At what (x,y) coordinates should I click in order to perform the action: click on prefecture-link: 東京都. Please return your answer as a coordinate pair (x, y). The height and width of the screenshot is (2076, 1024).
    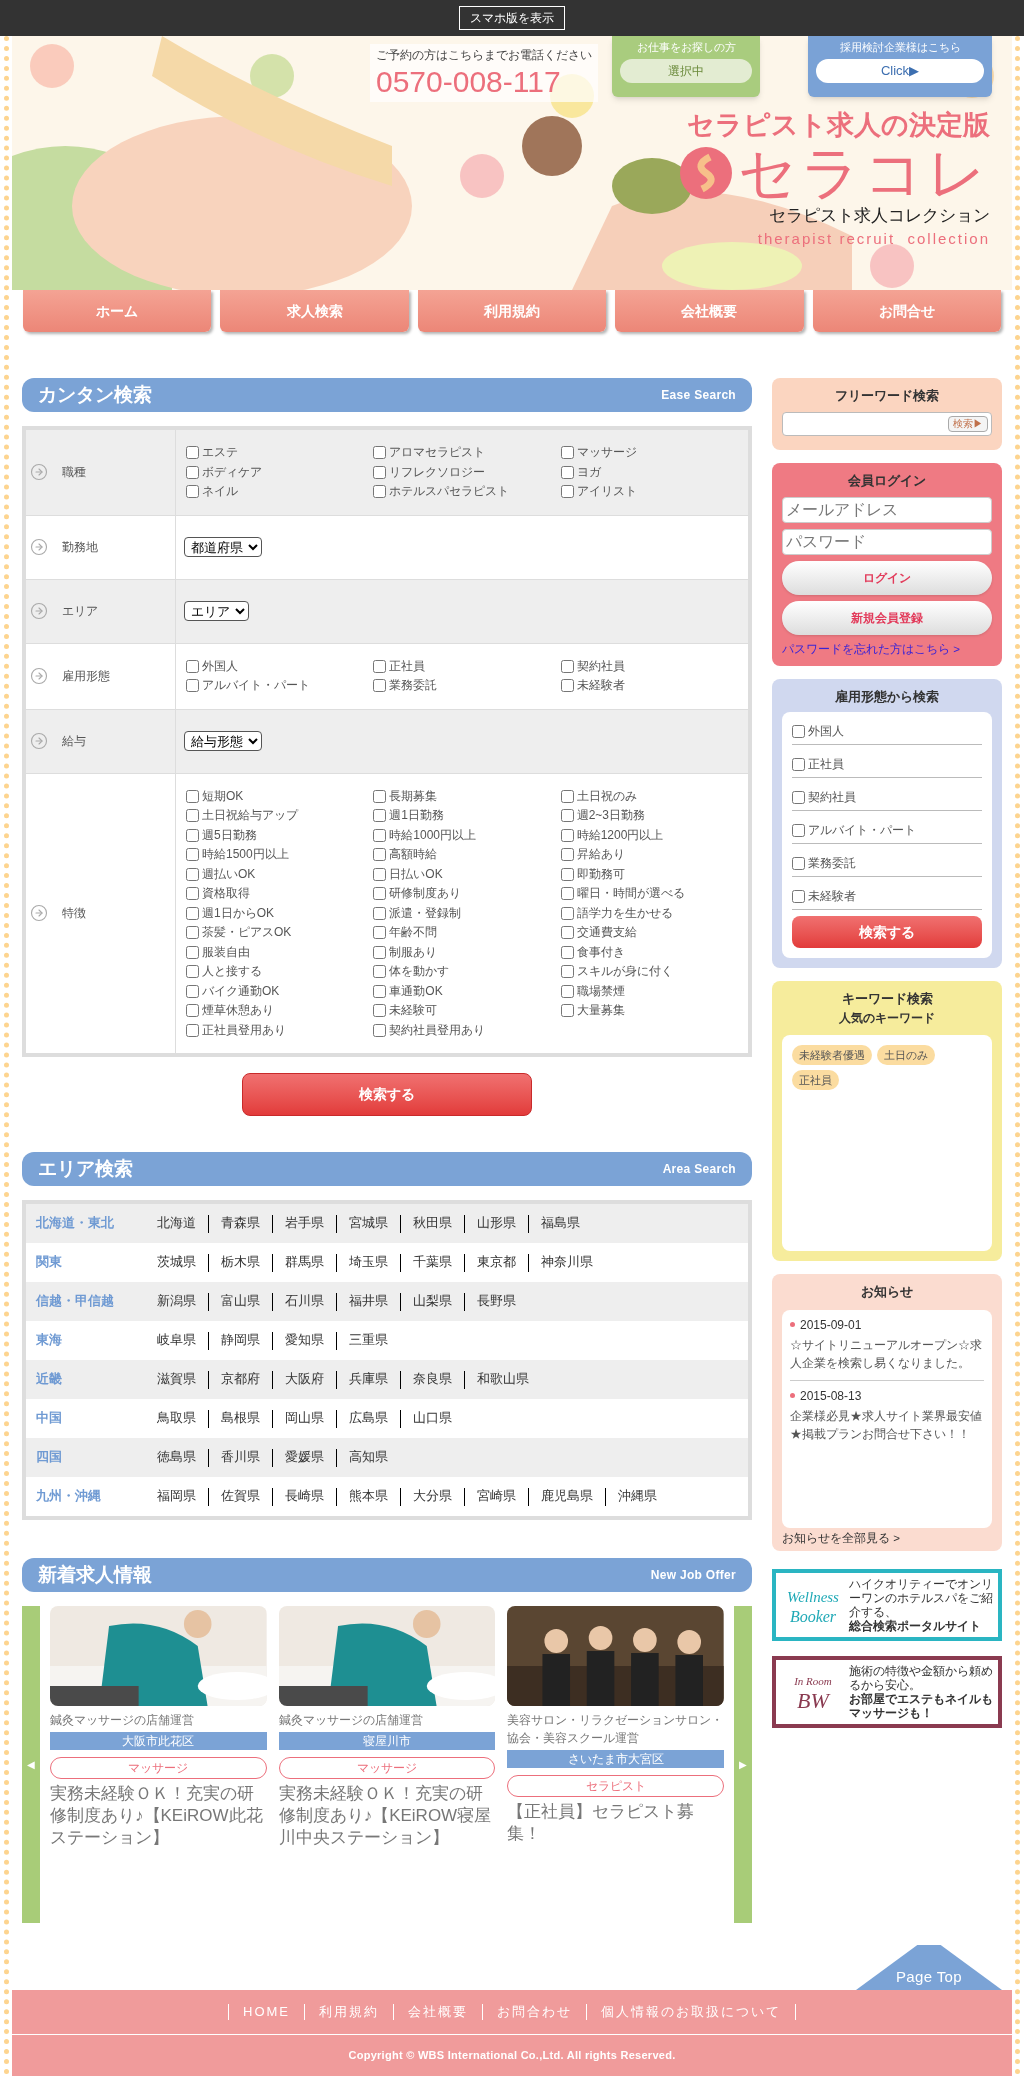
    Looking at the image, I should click on (496, 1262).